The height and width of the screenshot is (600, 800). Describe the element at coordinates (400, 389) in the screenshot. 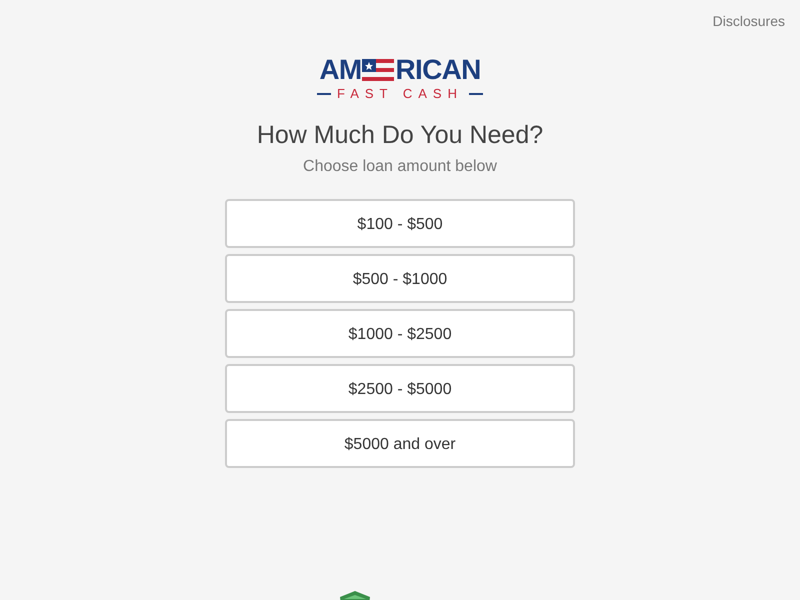

I see `amount-option-button: $2500 - $5000` at that location.